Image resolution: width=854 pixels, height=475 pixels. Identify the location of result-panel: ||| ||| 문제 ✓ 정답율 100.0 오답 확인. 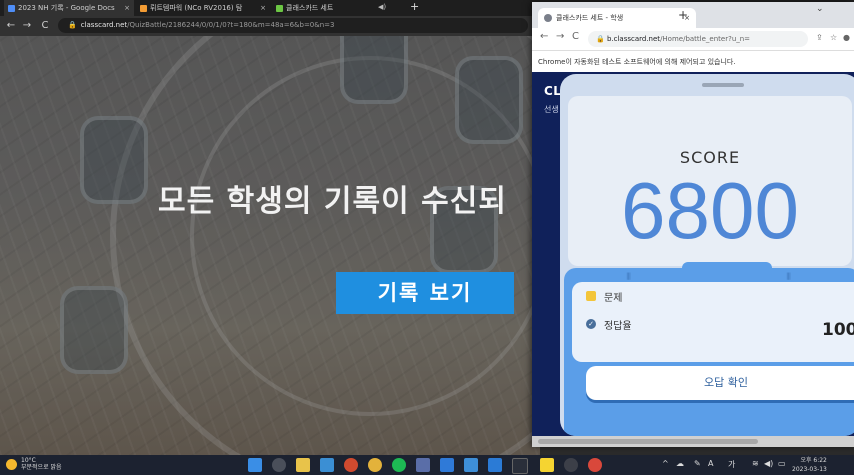
(709, 349).